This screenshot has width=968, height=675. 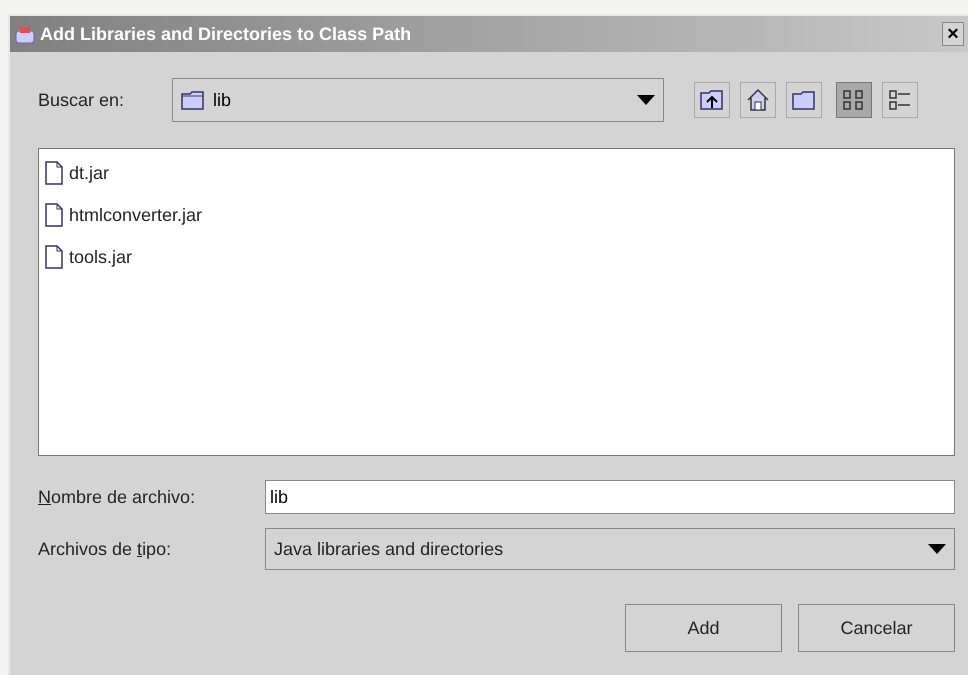 I want to click on close-button: ×, so click(x=953, y=34).